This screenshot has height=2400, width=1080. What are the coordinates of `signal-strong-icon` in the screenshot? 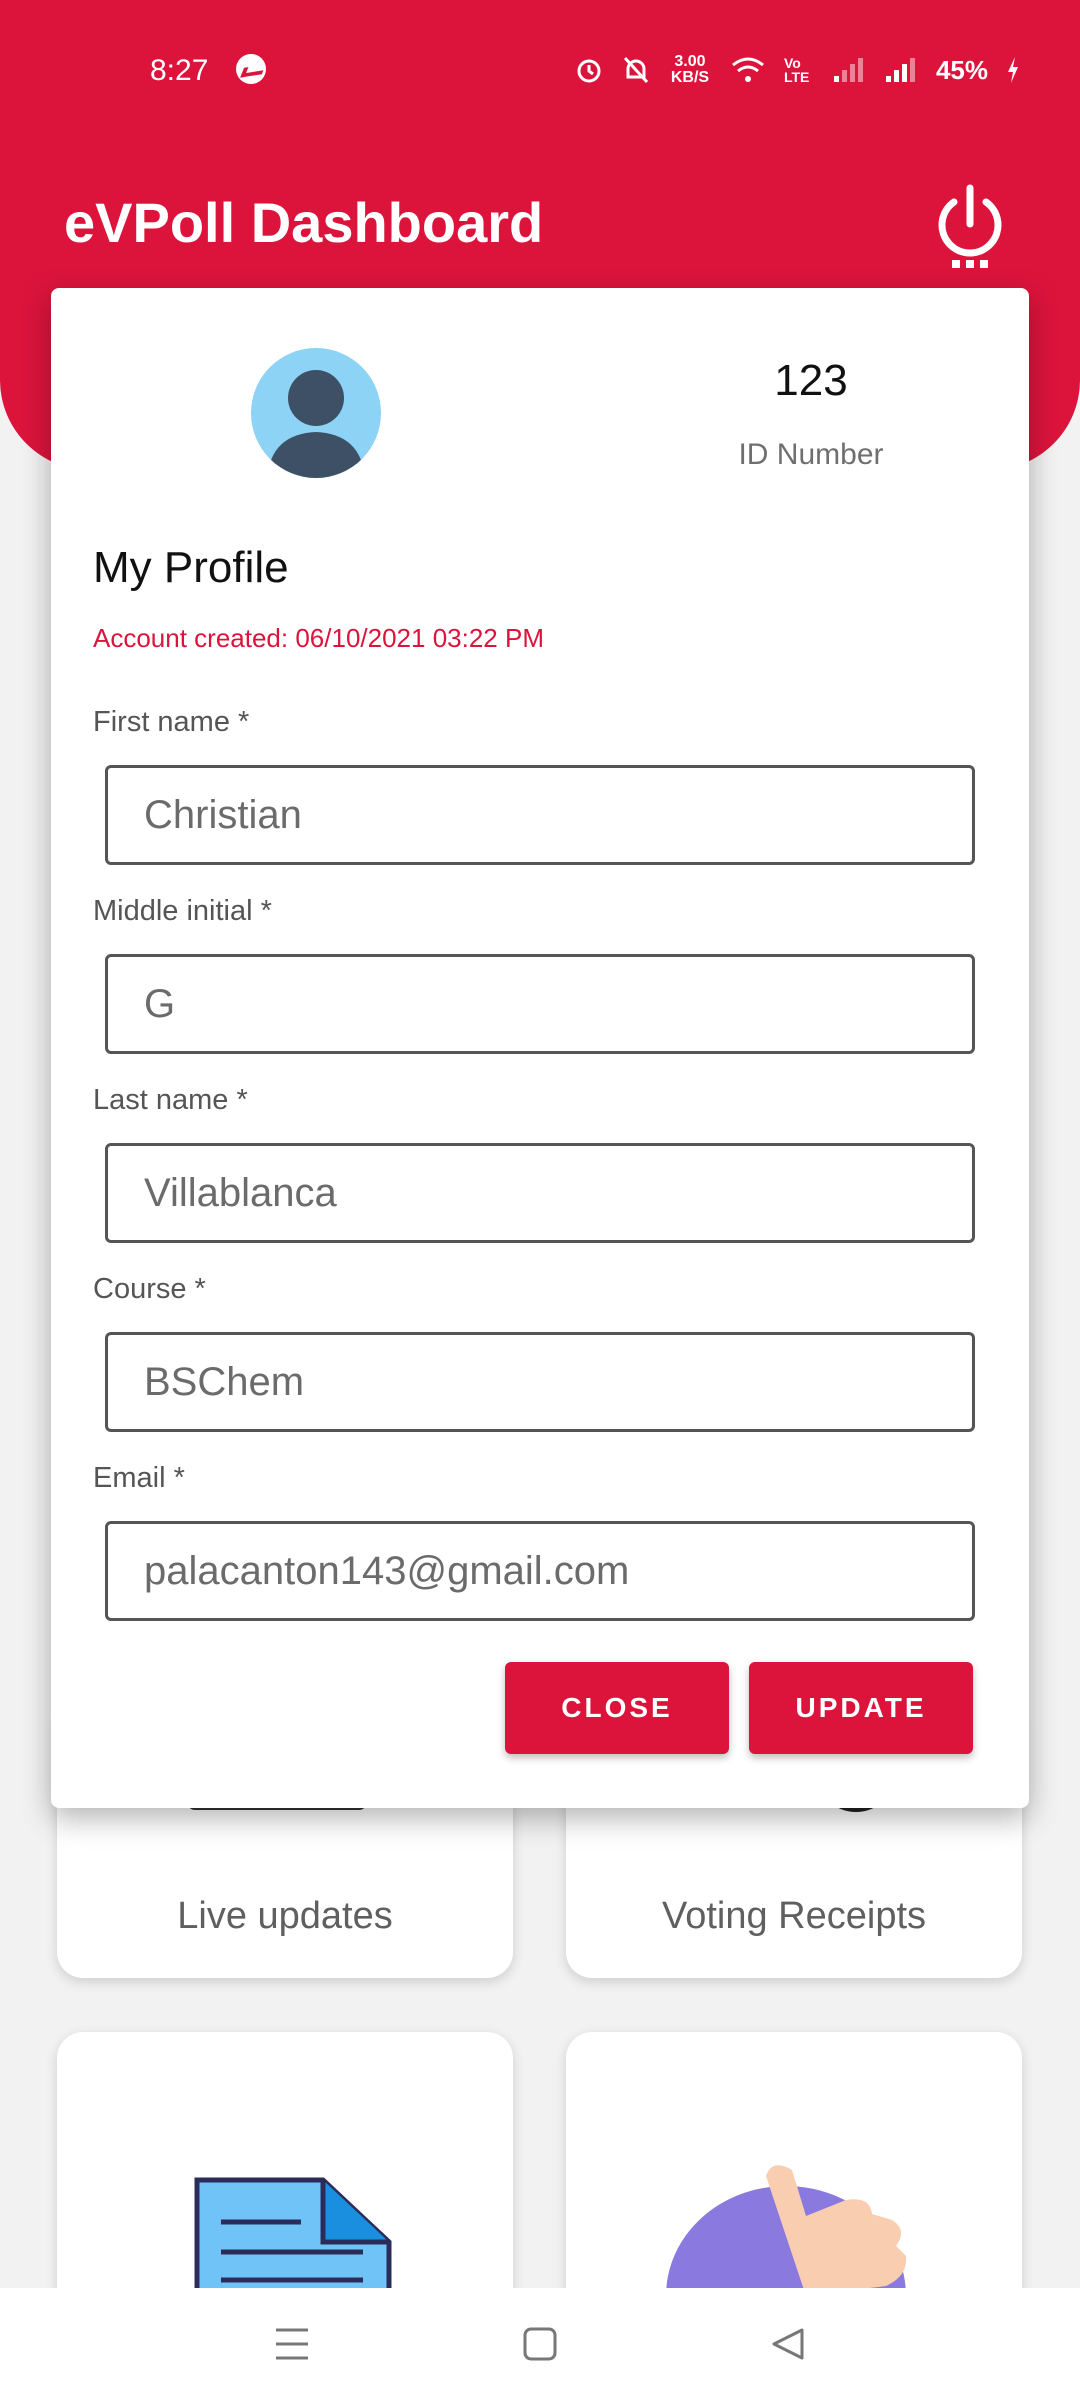 It's located at (900, 70).